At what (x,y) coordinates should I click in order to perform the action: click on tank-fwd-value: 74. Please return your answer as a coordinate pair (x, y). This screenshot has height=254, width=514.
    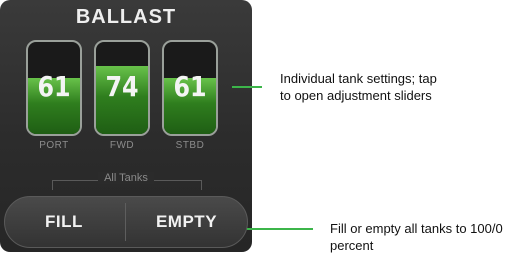
    Looking at the image, I should click on (122, 86).